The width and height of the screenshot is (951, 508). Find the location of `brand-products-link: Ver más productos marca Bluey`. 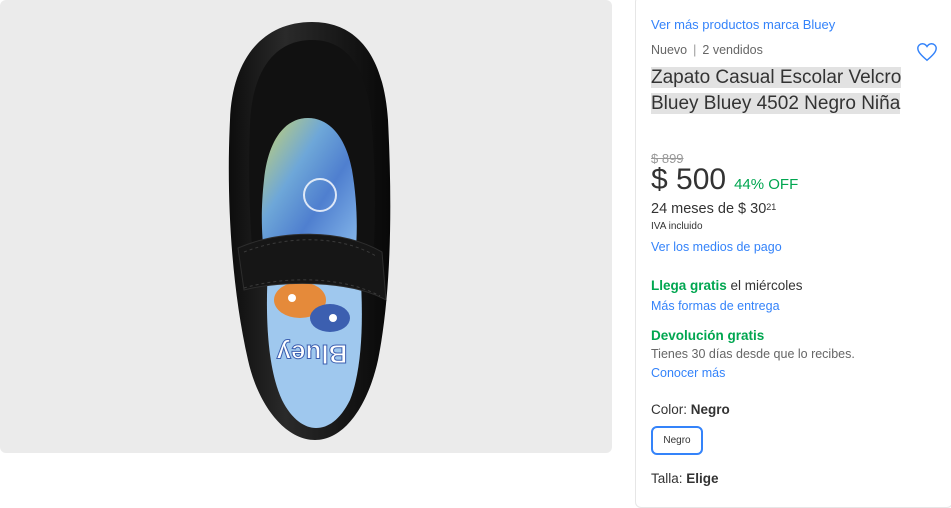

brand-products-link: Ver más productos marca Bluey is located at coordinates (743, 24).